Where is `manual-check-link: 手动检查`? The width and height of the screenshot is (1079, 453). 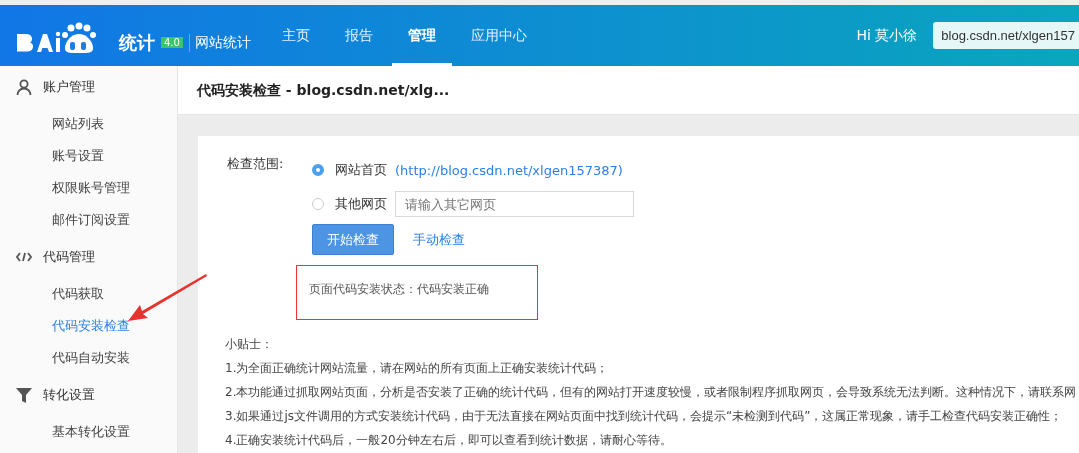 manual-check-link: 手动检查 is located at coordinates (439, 239).